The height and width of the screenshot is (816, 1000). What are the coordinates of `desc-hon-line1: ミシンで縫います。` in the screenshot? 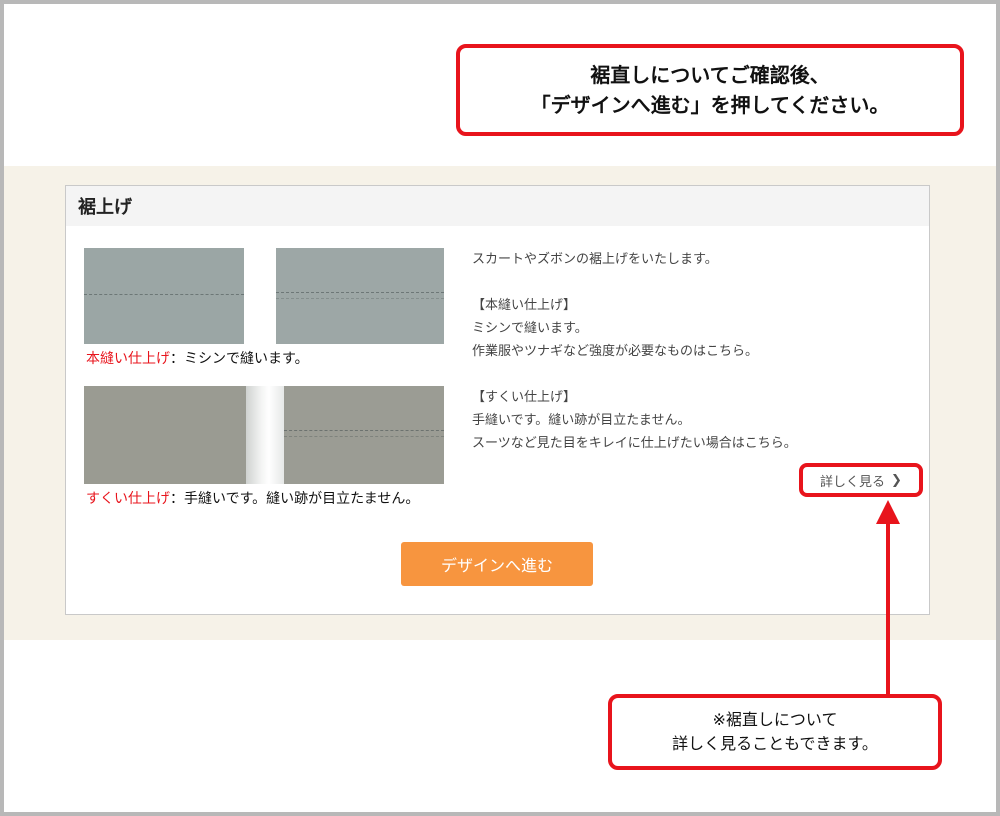 It's located at (530, 328).